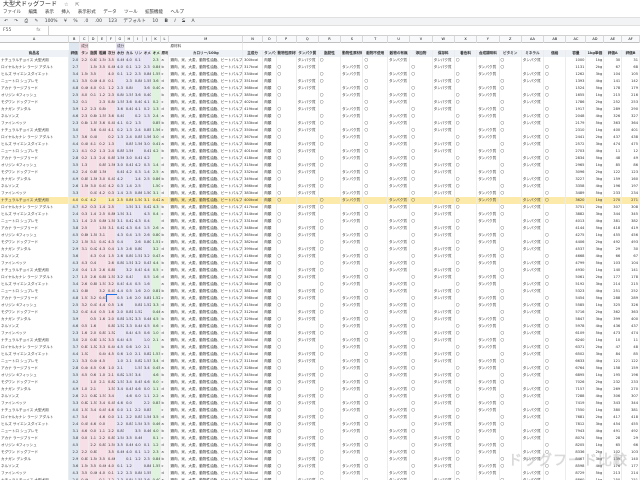 The width and height of the screenshot is (640, 480). I want to click on cell: 5kg, so click(595, 123).